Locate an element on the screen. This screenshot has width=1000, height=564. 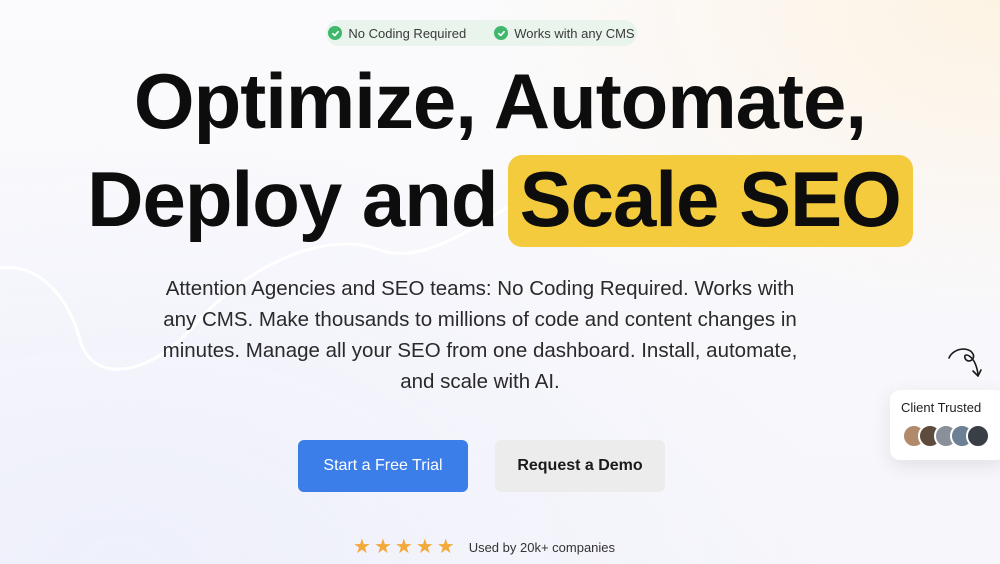
client-trusted-card: Client Trusted is located at coordinates (945, 425).